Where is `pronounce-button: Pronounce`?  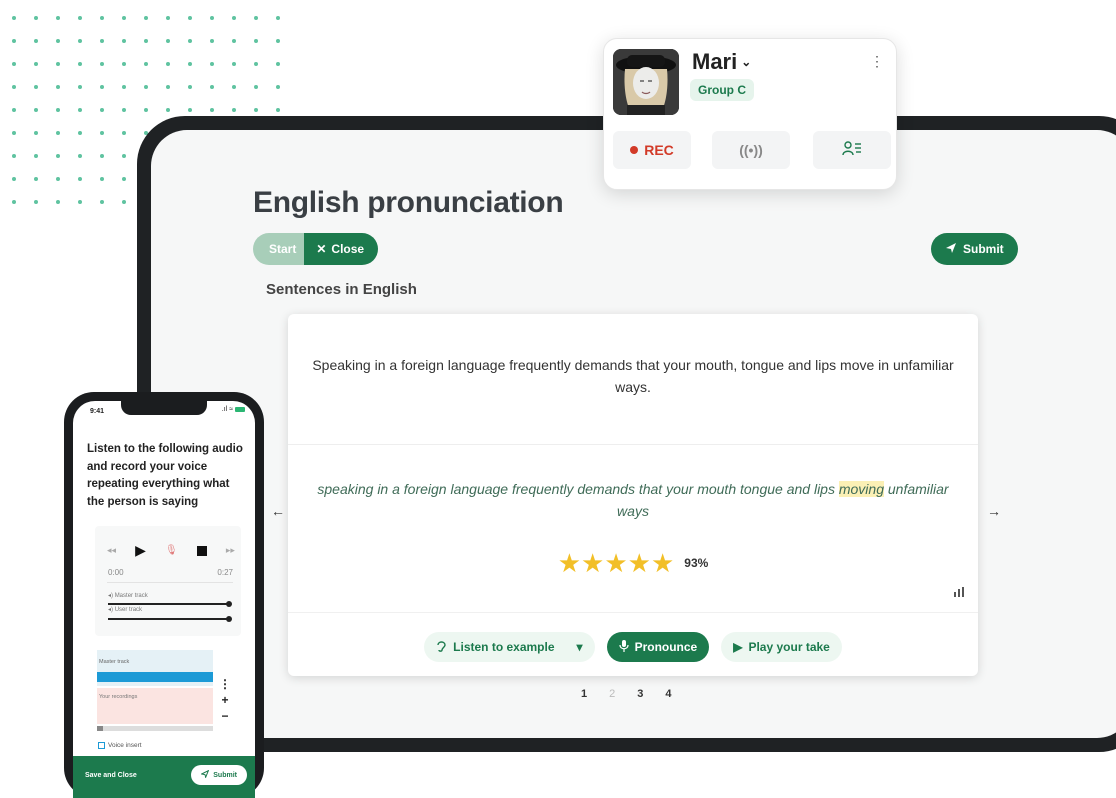
pronounce-button: Pronounce is located at coordinates (658, 647).